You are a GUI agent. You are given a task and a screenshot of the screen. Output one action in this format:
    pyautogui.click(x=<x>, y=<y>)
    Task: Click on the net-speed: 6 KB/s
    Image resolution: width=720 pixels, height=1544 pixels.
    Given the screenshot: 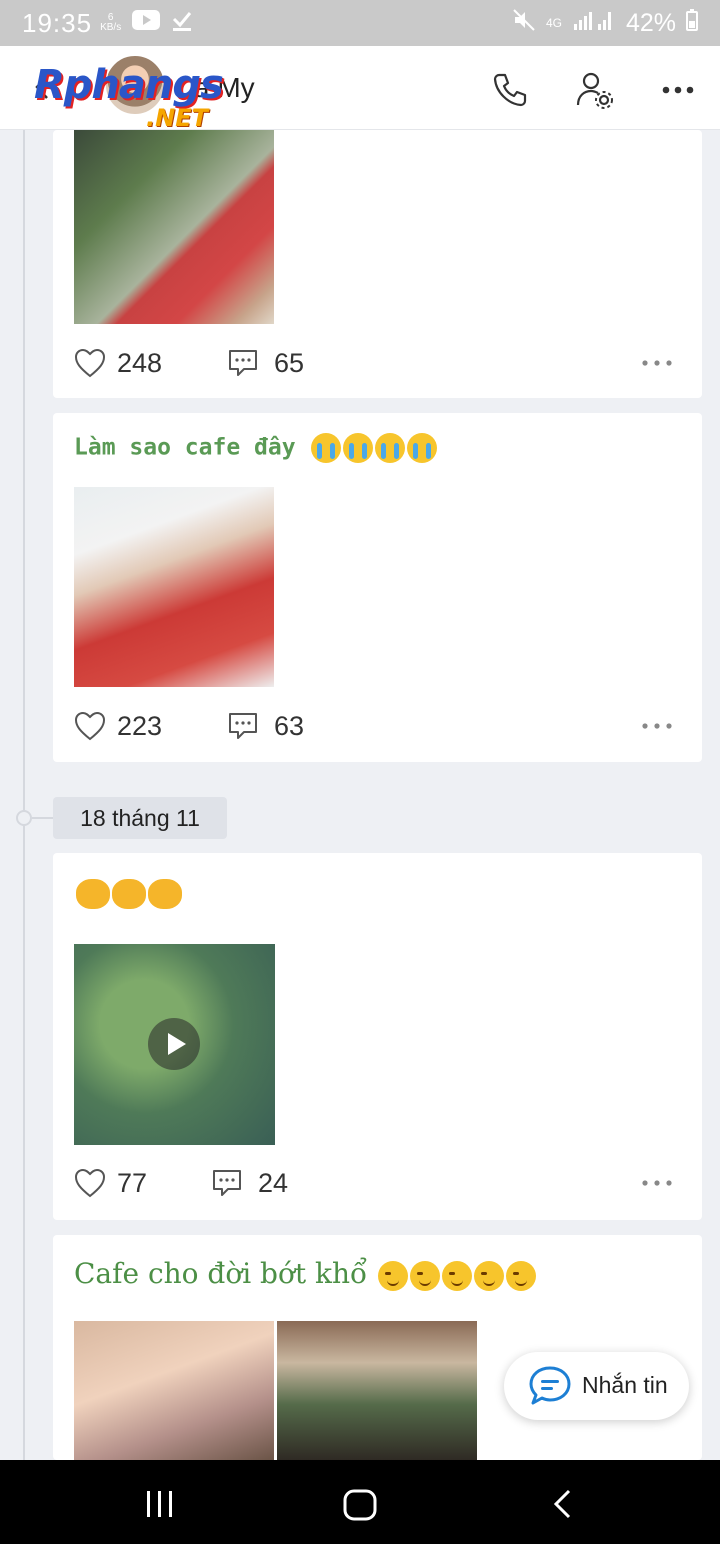 What is the action you would take?
    pyautogui.click(x=110, y=23)
    